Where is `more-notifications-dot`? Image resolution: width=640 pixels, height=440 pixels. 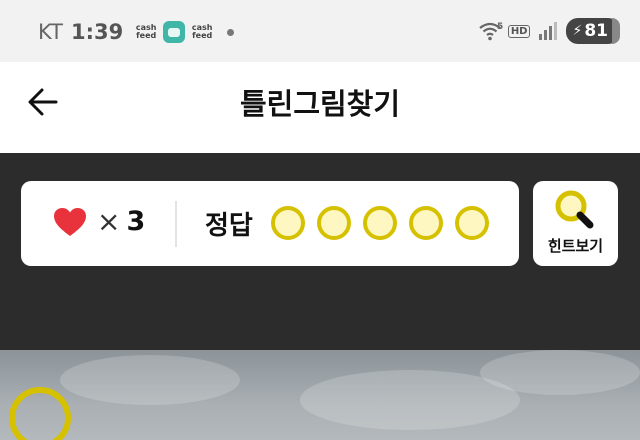
more-notifications-dot is located at coordinates (231, 32).